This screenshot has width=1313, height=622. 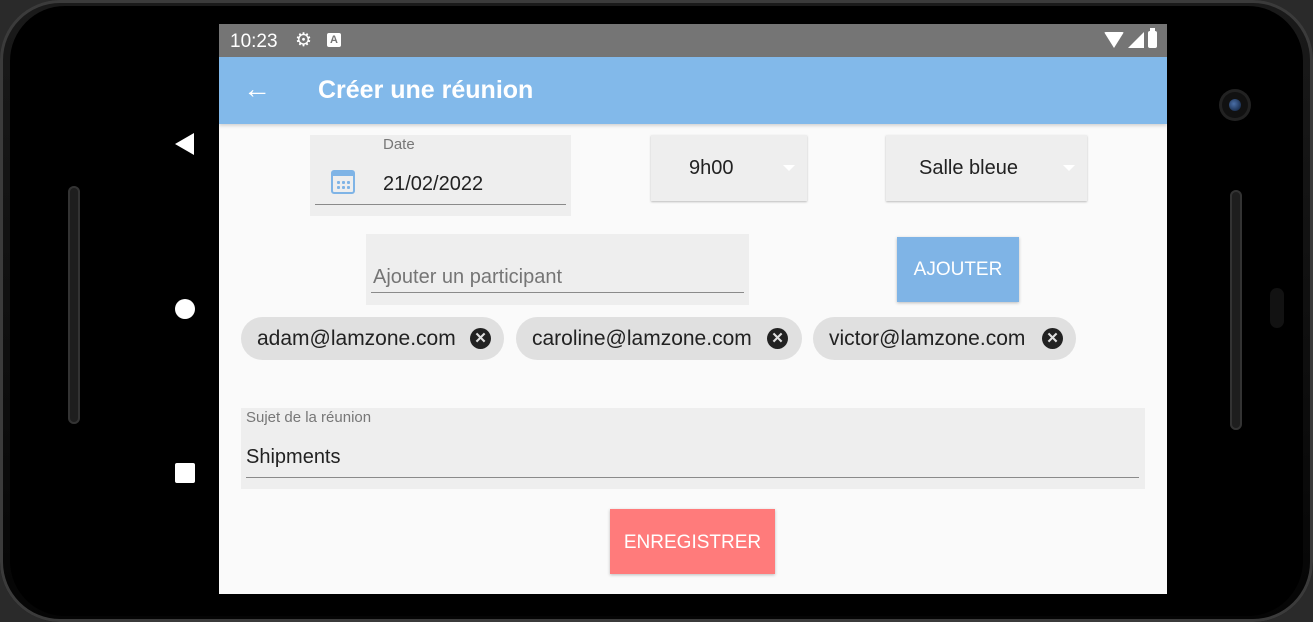 What do you see at coordinates (1114, 39) in the screenshot?
I see `wifi-icon` at bounding box center [1114, 39].